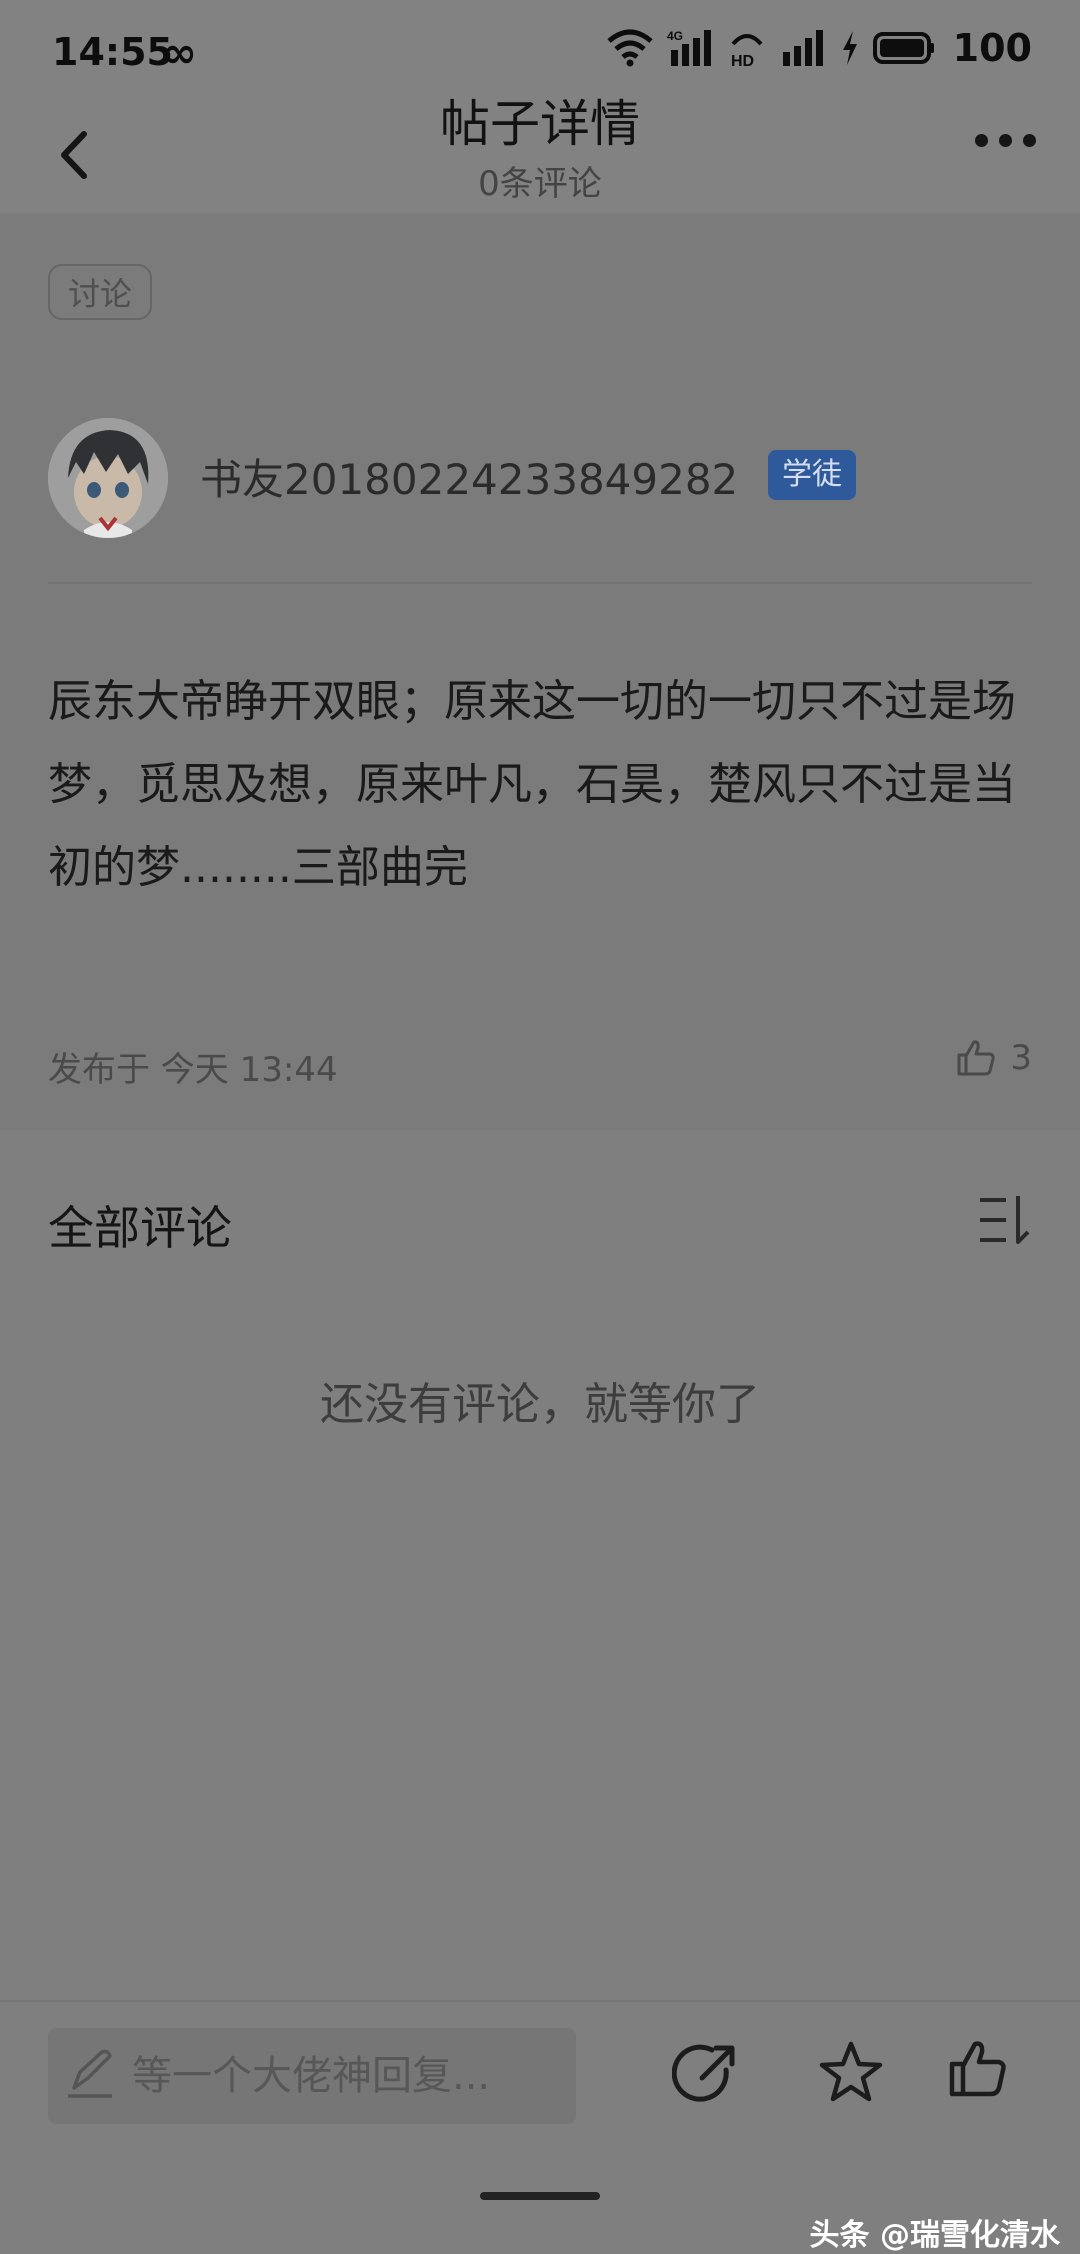 This screenshot has height=2254, width=1080. I want to click on topic-tag: 讨论, so click(100, 292).